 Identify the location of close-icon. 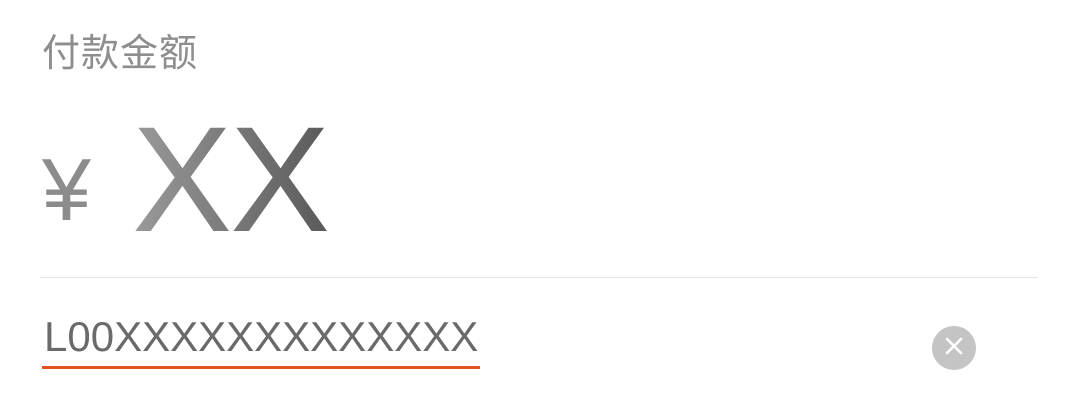
(954, 348).